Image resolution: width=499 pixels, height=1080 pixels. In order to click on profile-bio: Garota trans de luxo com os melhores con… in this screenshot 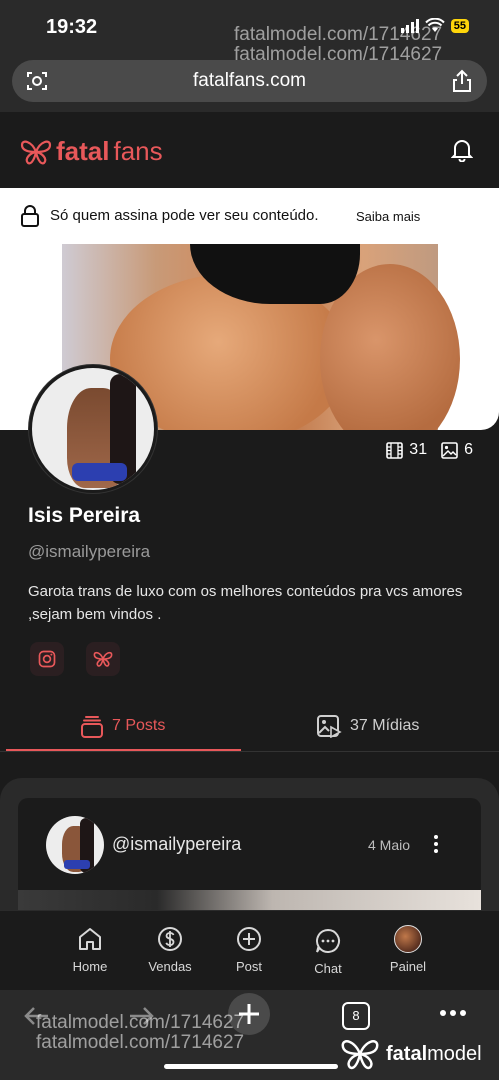, I will do `click(245, 603)`.